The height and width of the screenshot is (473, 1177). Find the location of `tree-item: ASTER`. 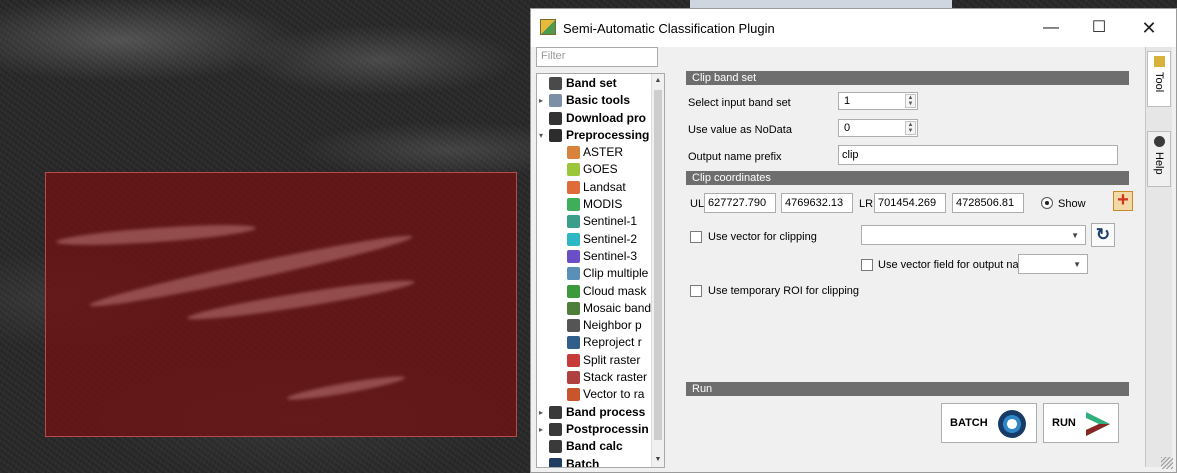

tree-item: ASTER is located at coordinates (595, 152).